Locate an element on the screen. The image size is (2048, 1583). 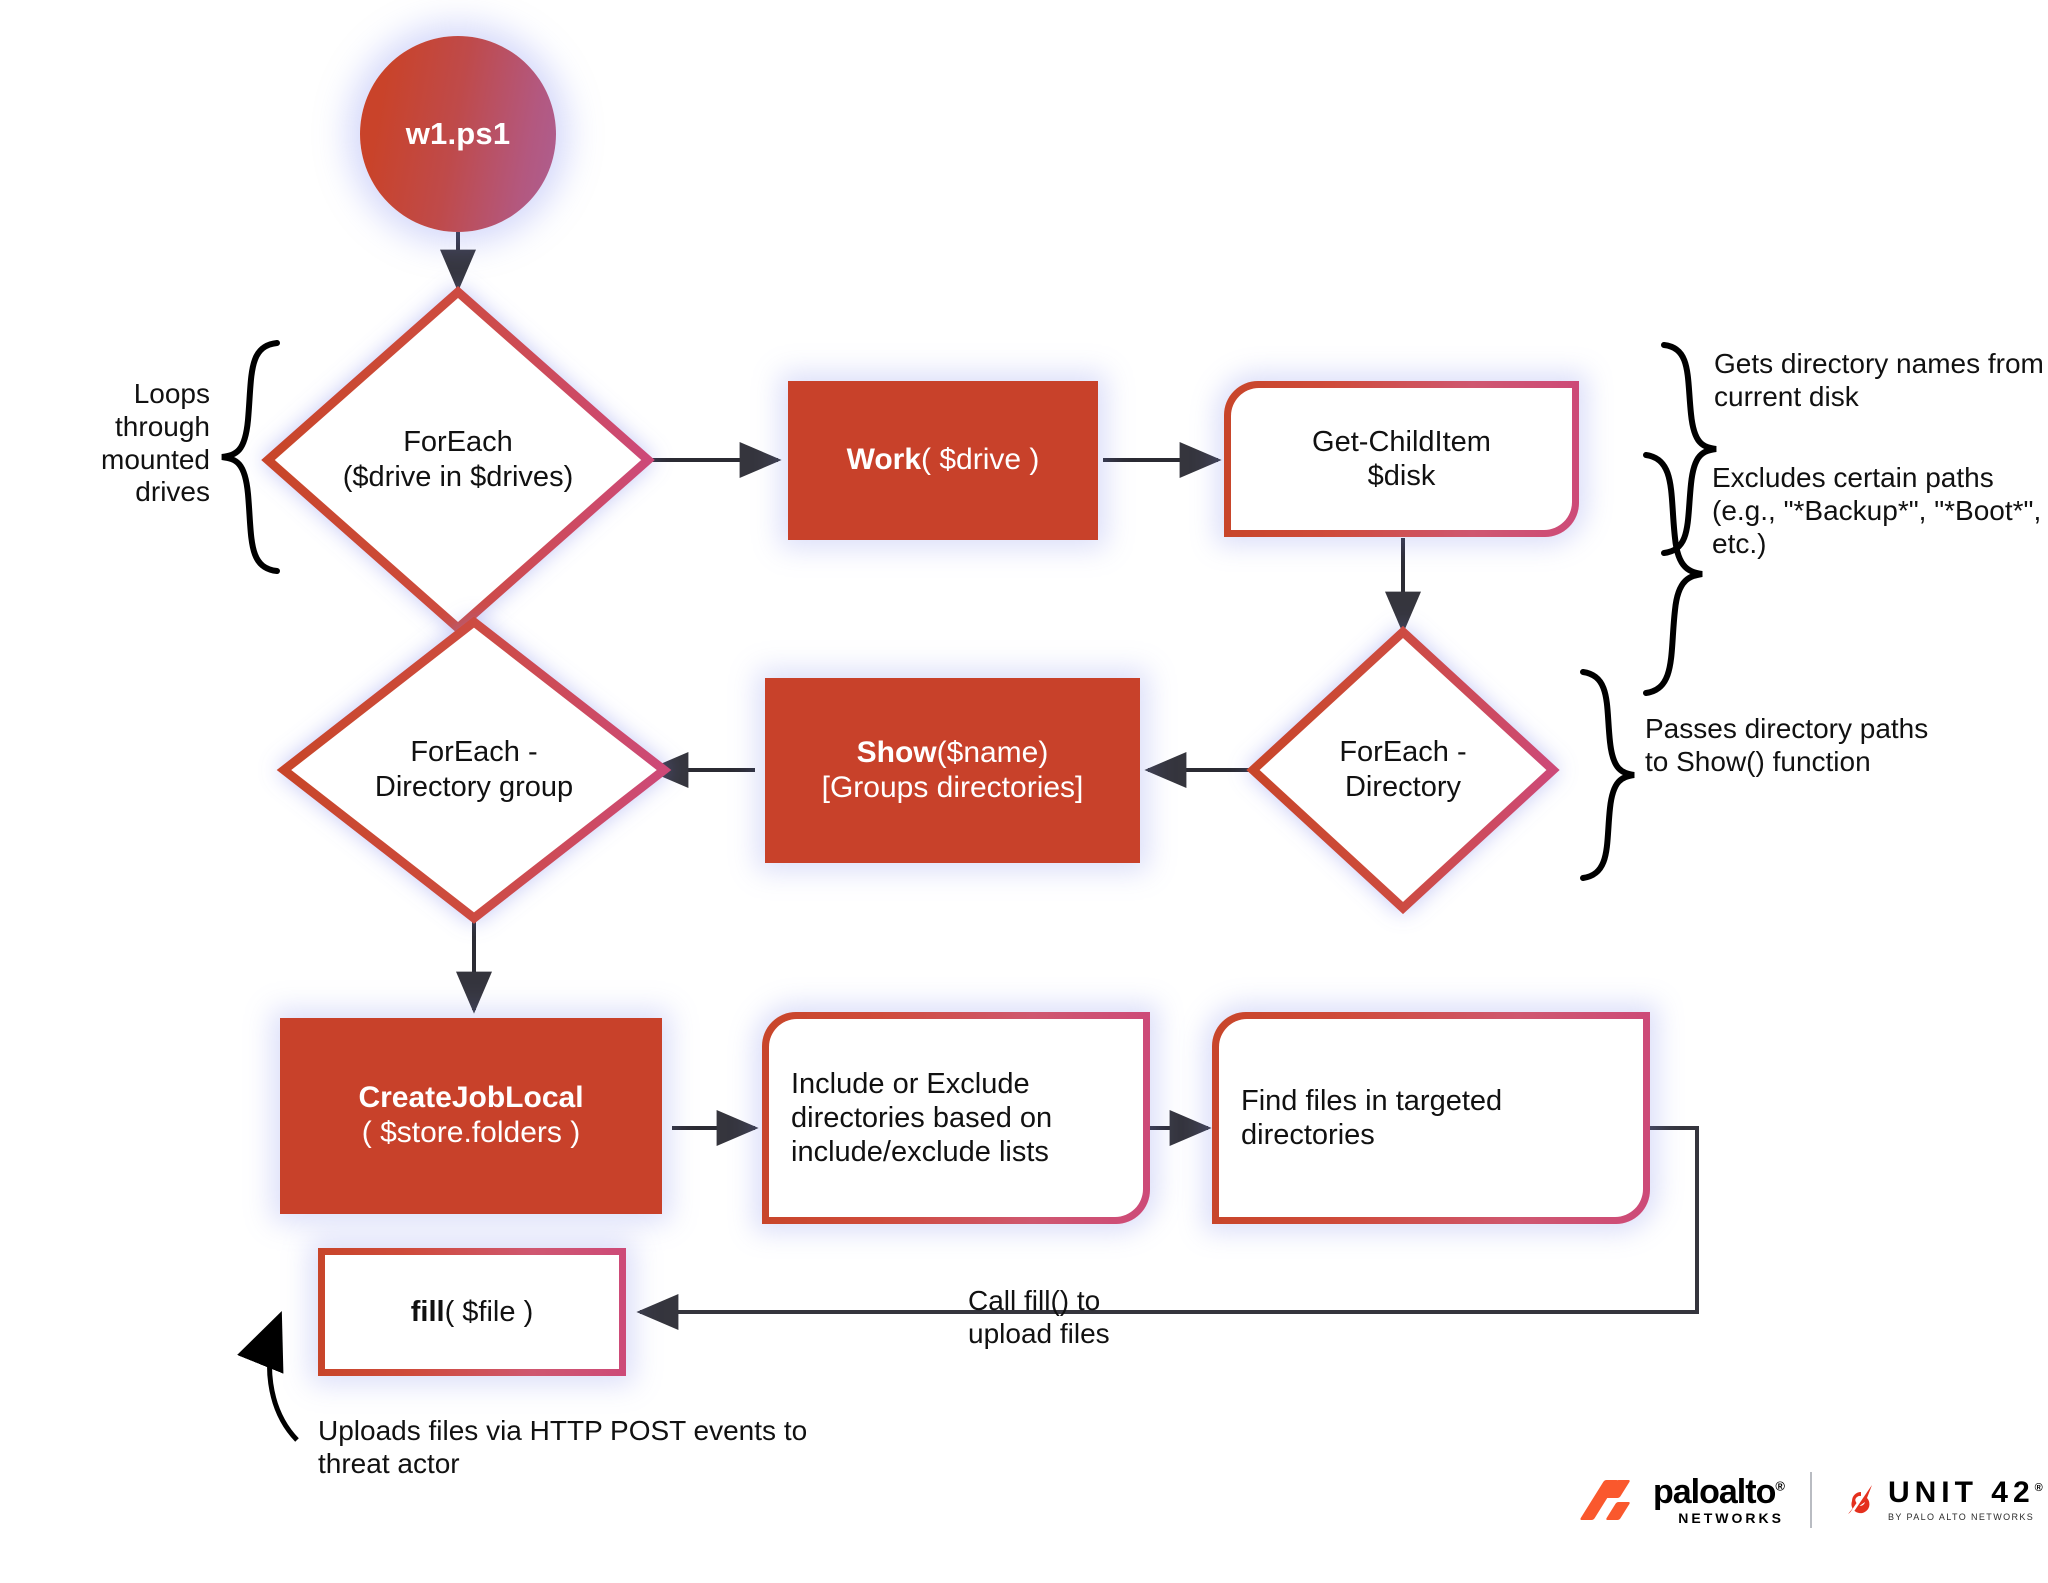
unit42-mark-icon is located at coordinates (1858, 1500).